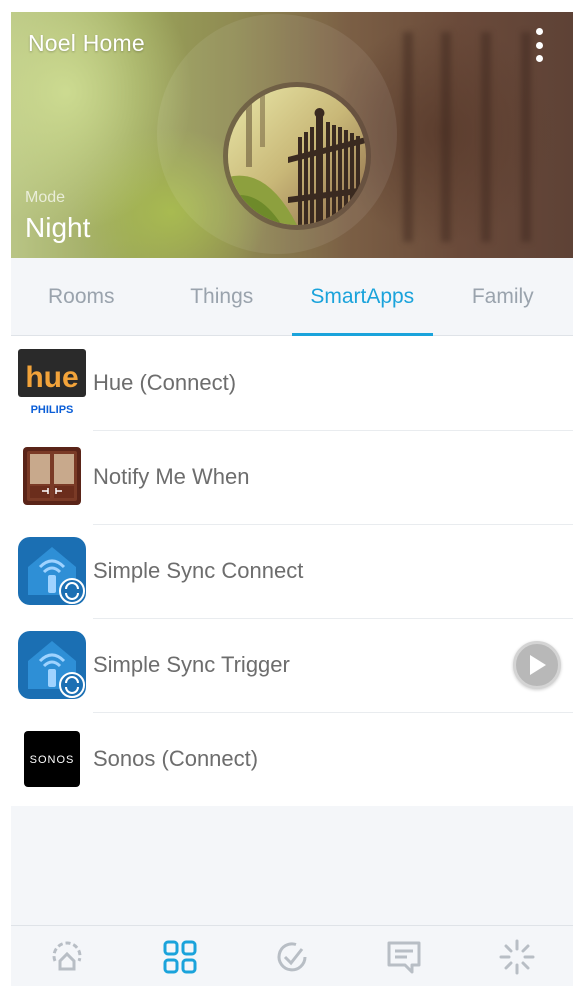 The width and height of the screenshot is (573, 986). I want to click on list-item: hue PHILIPS Hue (Connect), so click(292, 383).